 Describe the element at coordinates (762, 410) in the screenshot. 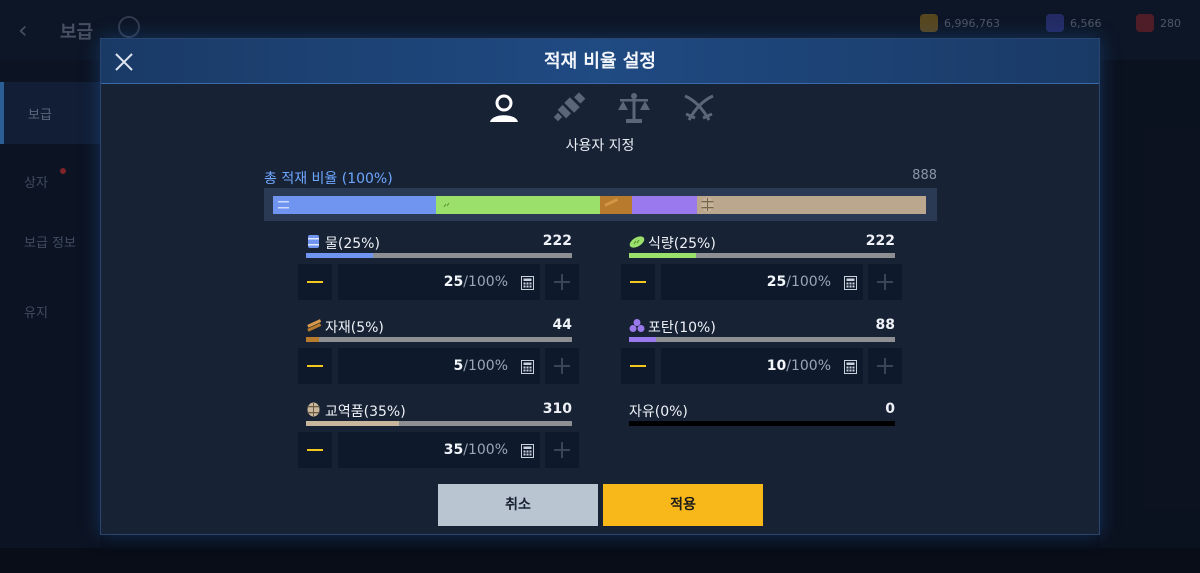

I see `resource-header: 자유(0%) 0` at that location.